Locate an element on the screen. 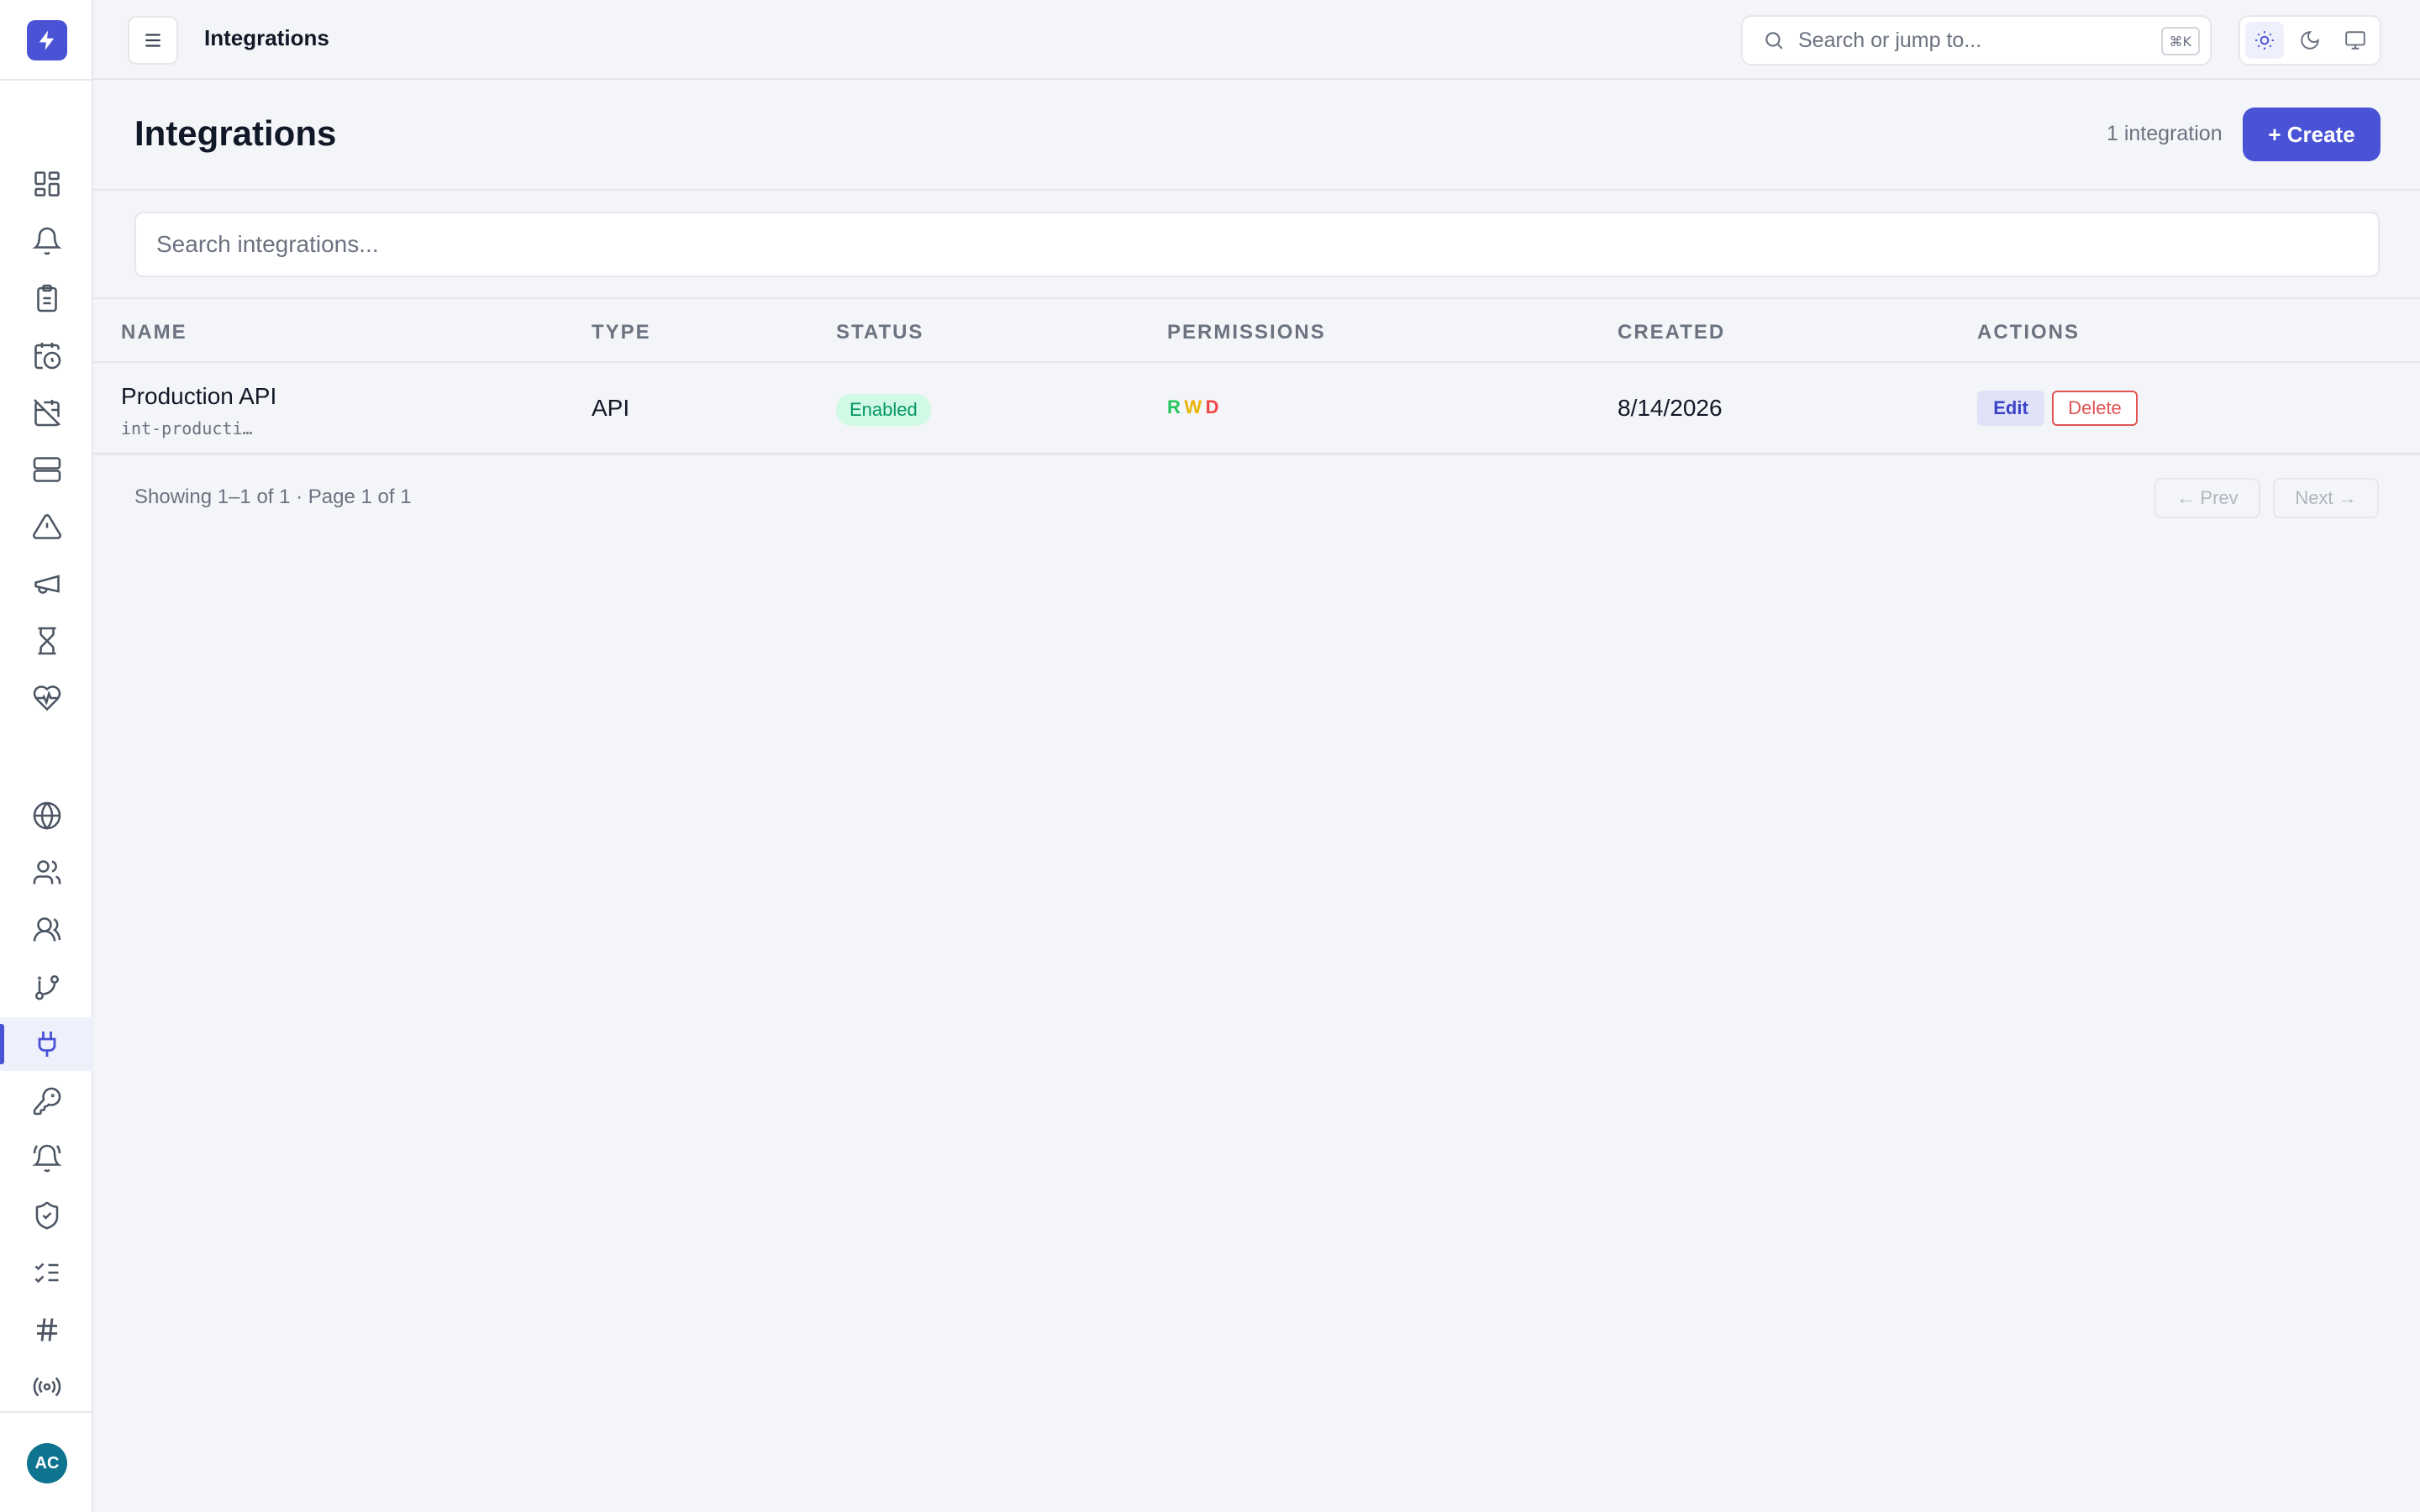 The height and width of the screenshot is (1512, 2420). sidebar-item-integrations is located at coordinates (46, 1044).